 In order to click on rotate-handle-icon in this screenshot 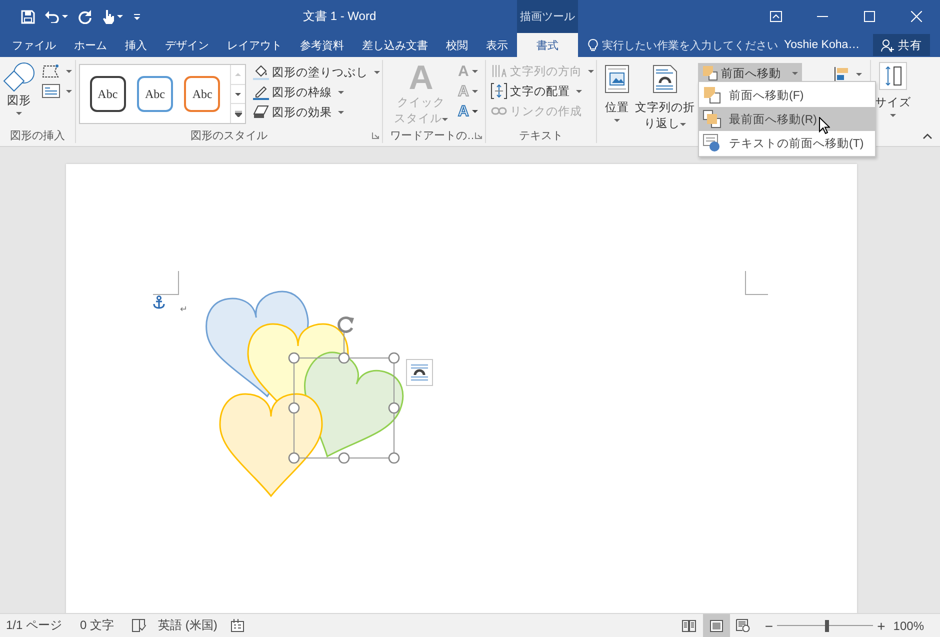, I will do `click(346, 324)`.